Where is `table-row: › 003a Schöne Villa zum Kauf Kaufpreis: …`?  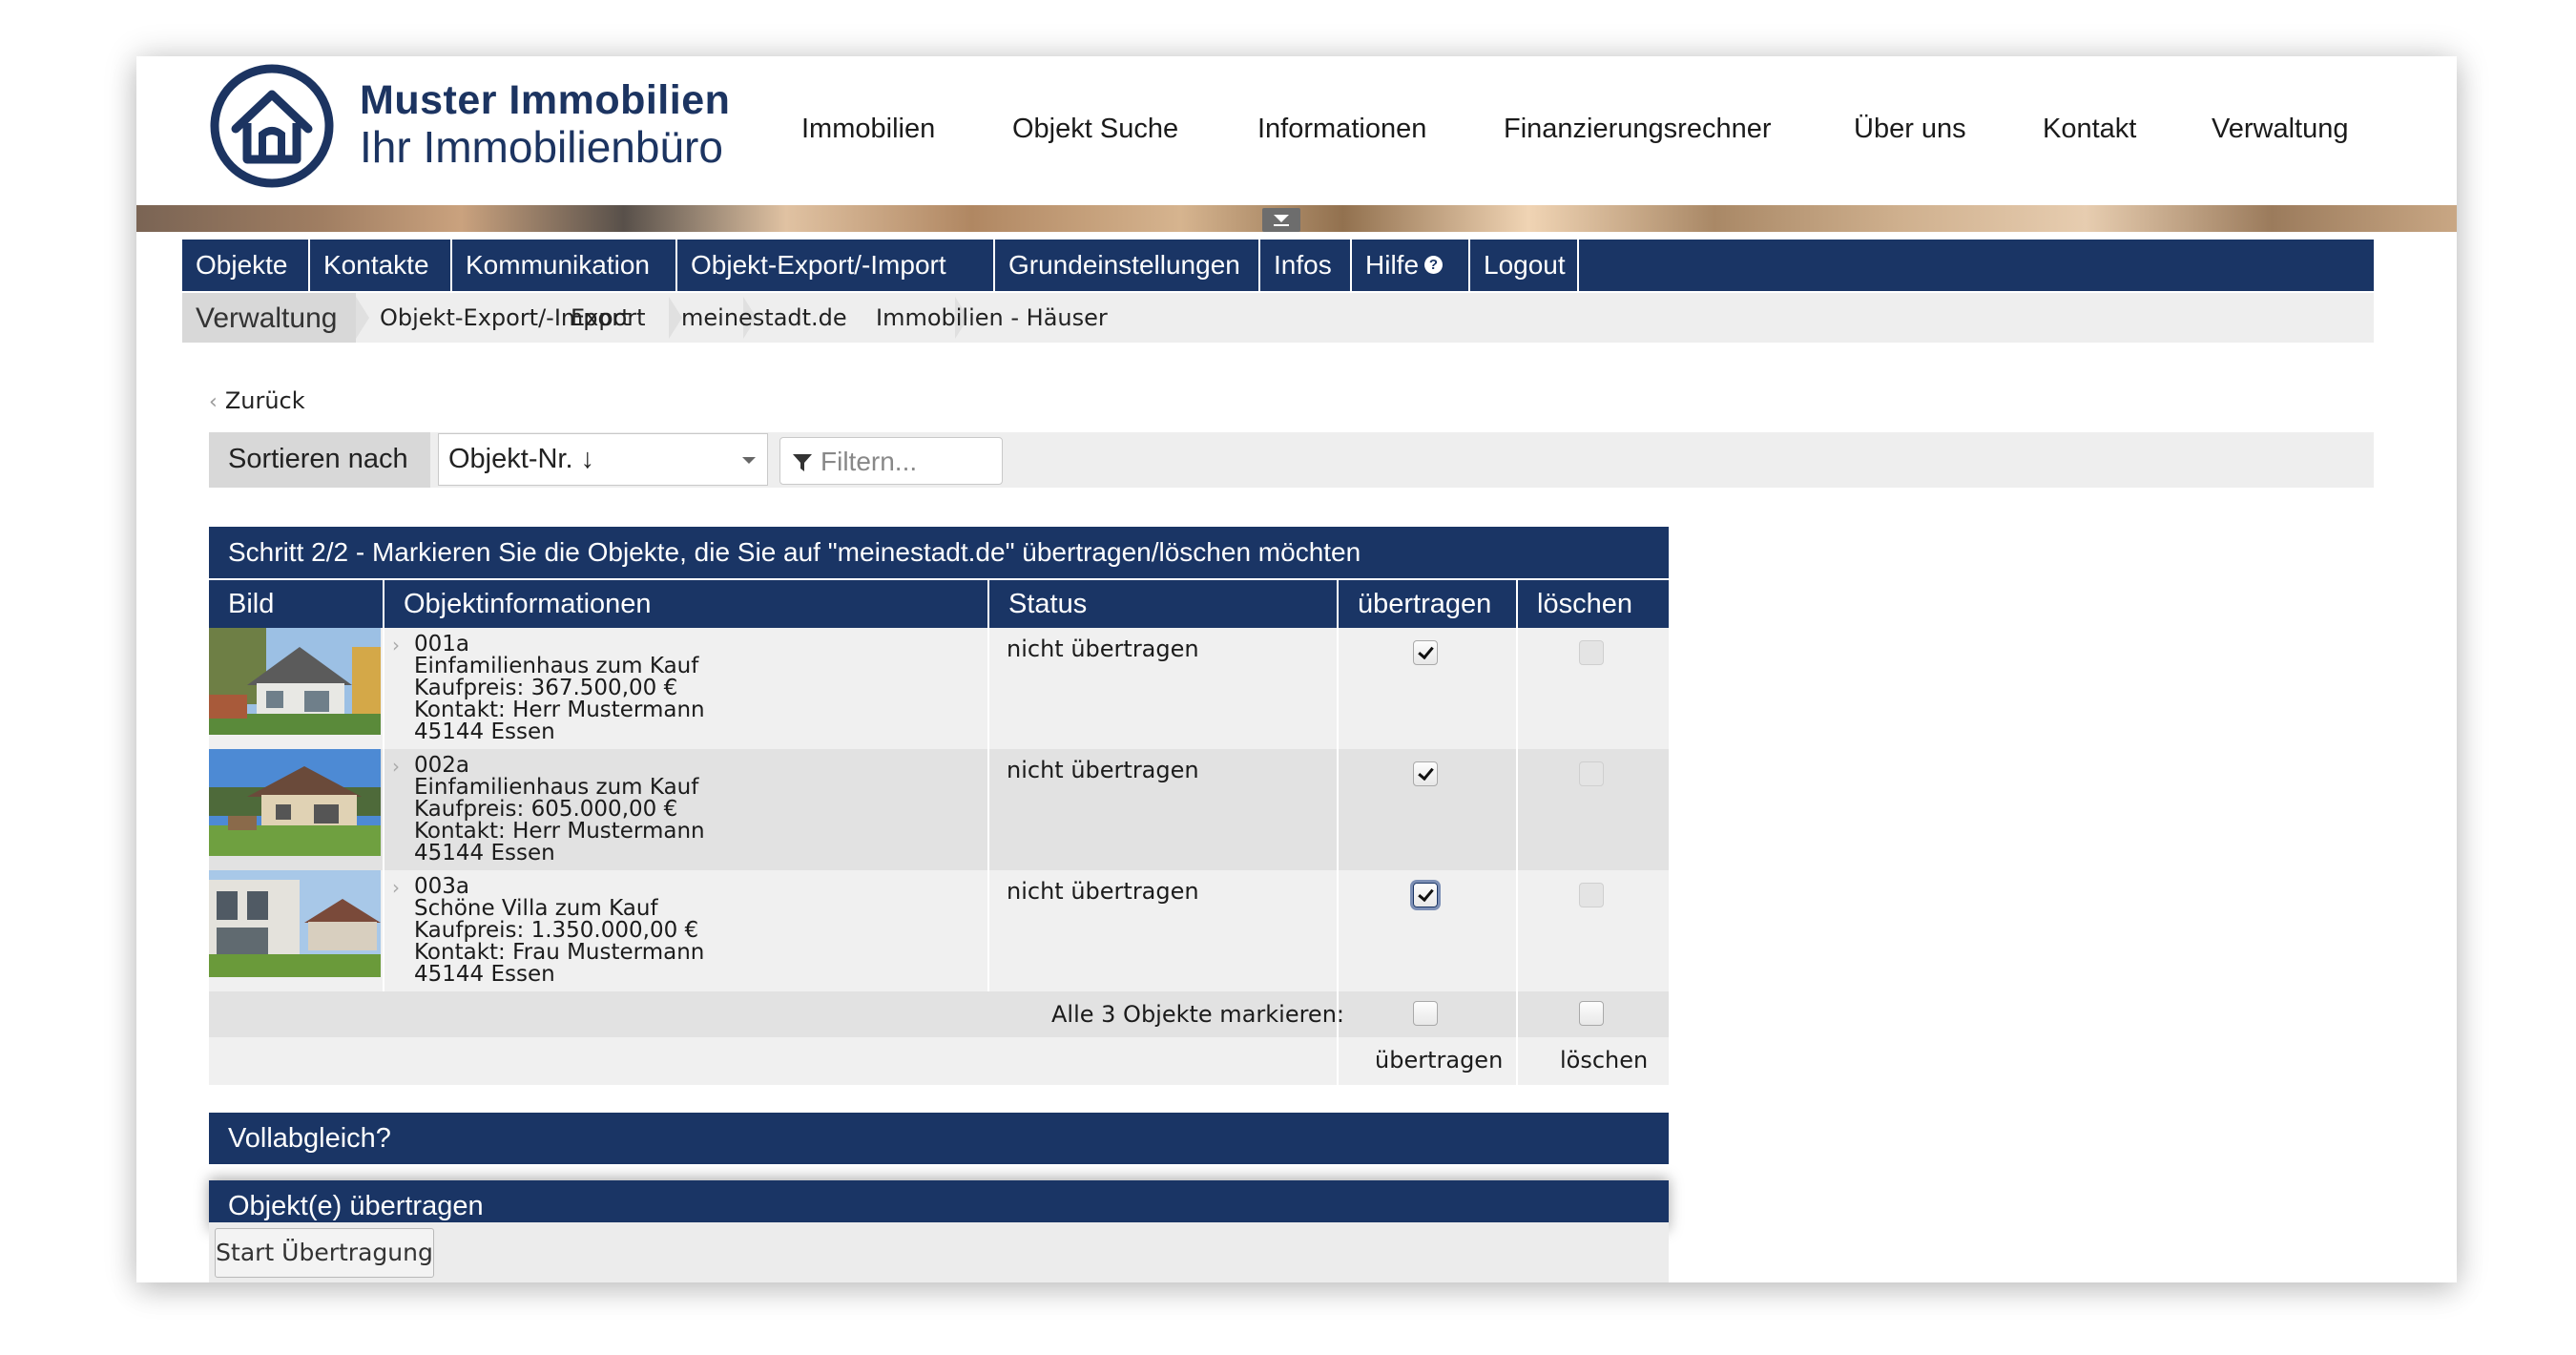 table-row: › 003a Schöne Villa zum Kauf Kaufpreis: … is located at coordinates (939, 930).